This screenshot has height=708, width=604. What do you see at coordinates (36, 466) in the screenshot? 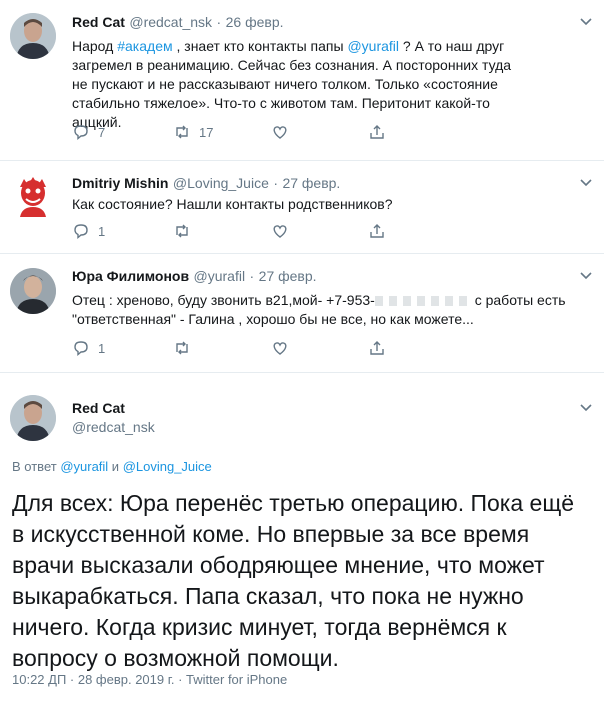
I see `reply-prefix: В ответ` at bounding box center [36, 466].